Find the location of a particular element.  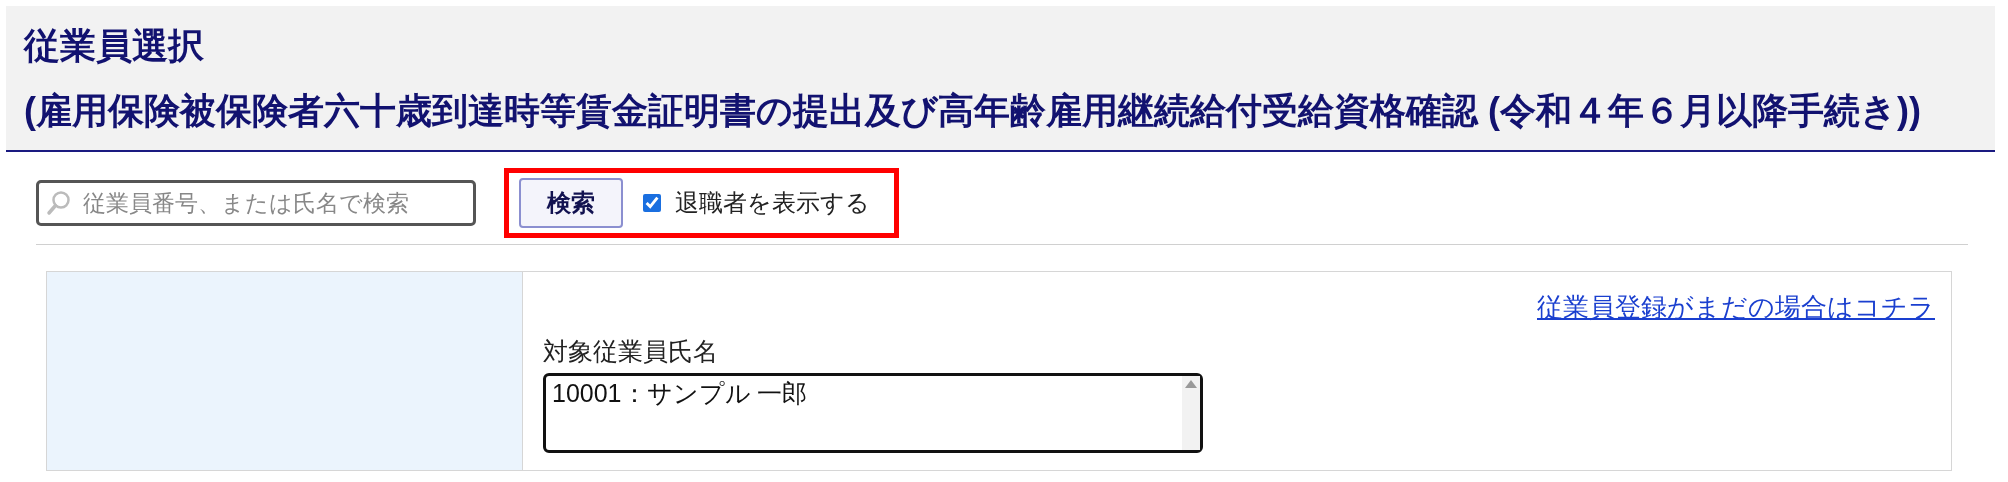

checkbox-label: 退職者を表示する is located at coordinates (772, 203).